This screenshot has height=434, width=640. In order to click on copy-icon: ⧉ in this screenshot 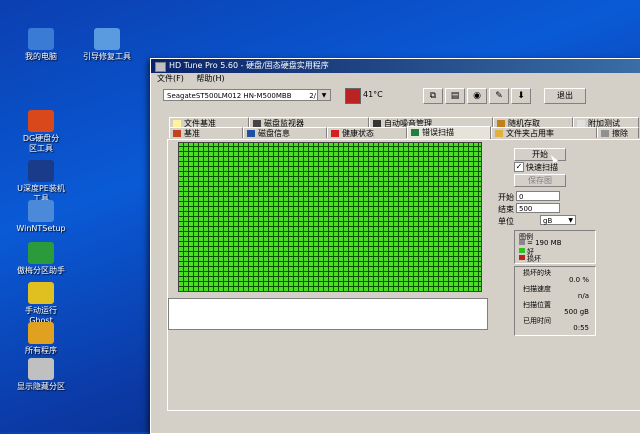, I will do `click(433, 96)`.